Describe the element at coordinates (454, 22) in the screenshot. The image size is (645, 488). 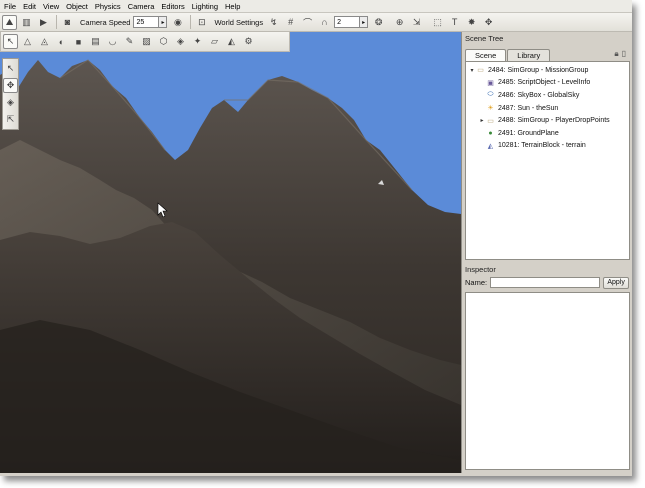
I see `text-icon: T` at that location.